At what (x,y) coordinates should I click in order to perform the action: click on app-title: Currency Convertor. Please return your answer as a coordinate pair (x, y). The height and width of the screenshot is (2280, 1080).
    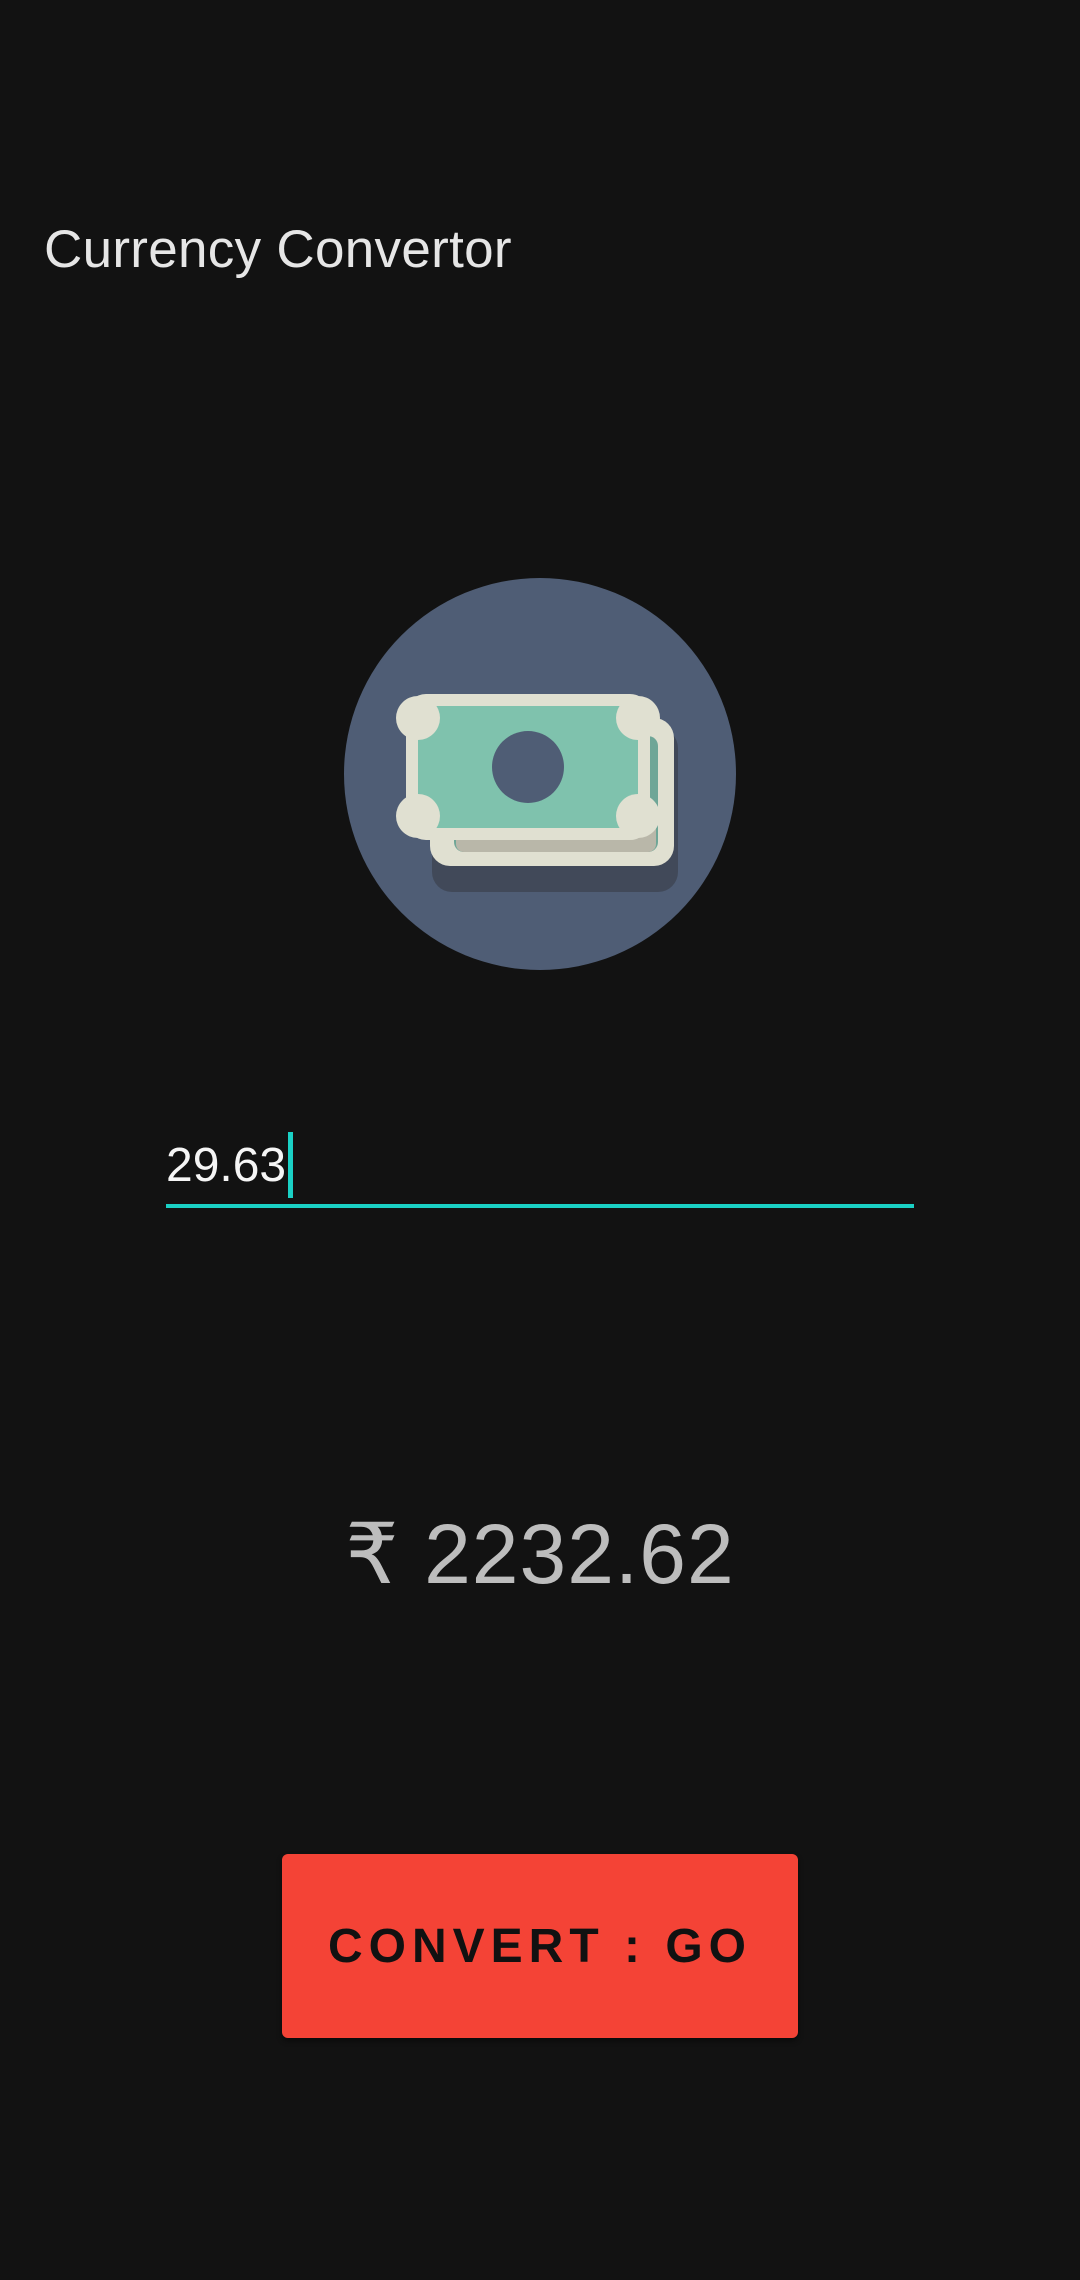
    Looking at the image, I should click on (278, 249).